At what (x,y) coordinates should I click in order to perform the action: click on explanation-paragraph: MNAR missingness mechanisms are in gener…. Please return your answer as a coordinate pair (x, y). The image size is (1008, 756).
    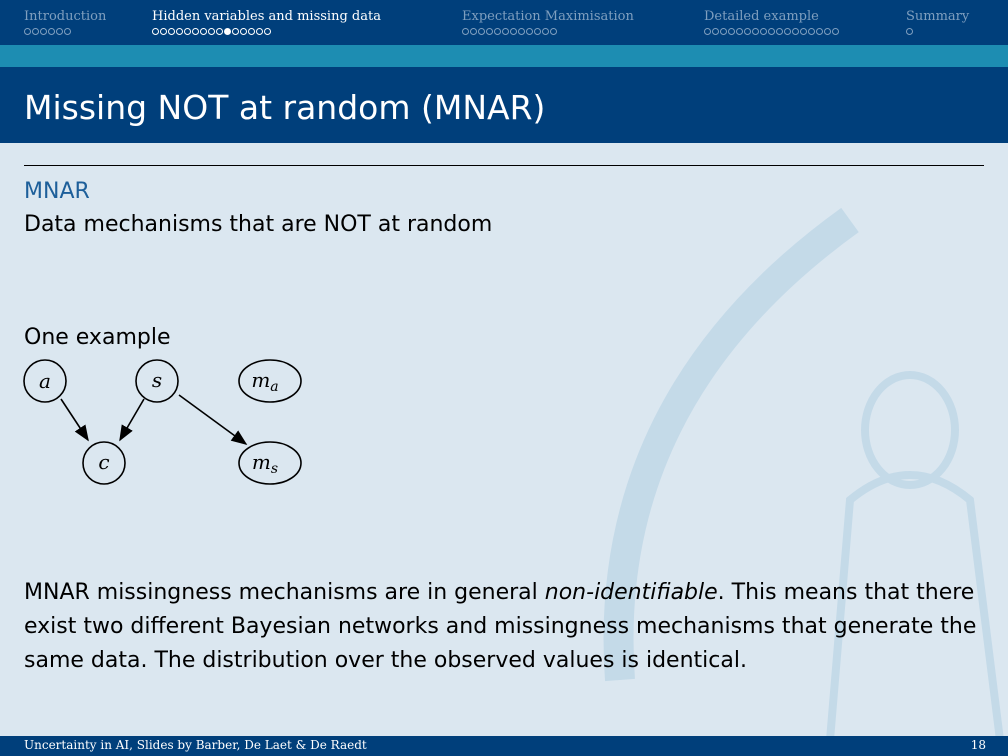
    Looking at the image, I should click on (500, 626).